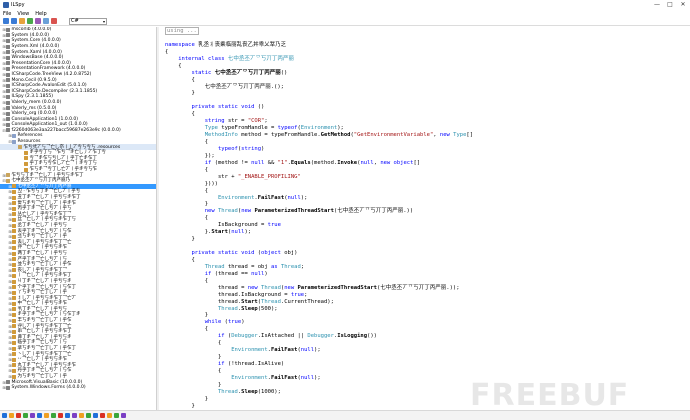 Image resolution: width=690 pixels, height=420 pixels. Describe the element at coordinates (78, 388) in the screenshot. I see `tree-node: ⊞ System.Windows.Forms (4.0.0.0)` at that location.